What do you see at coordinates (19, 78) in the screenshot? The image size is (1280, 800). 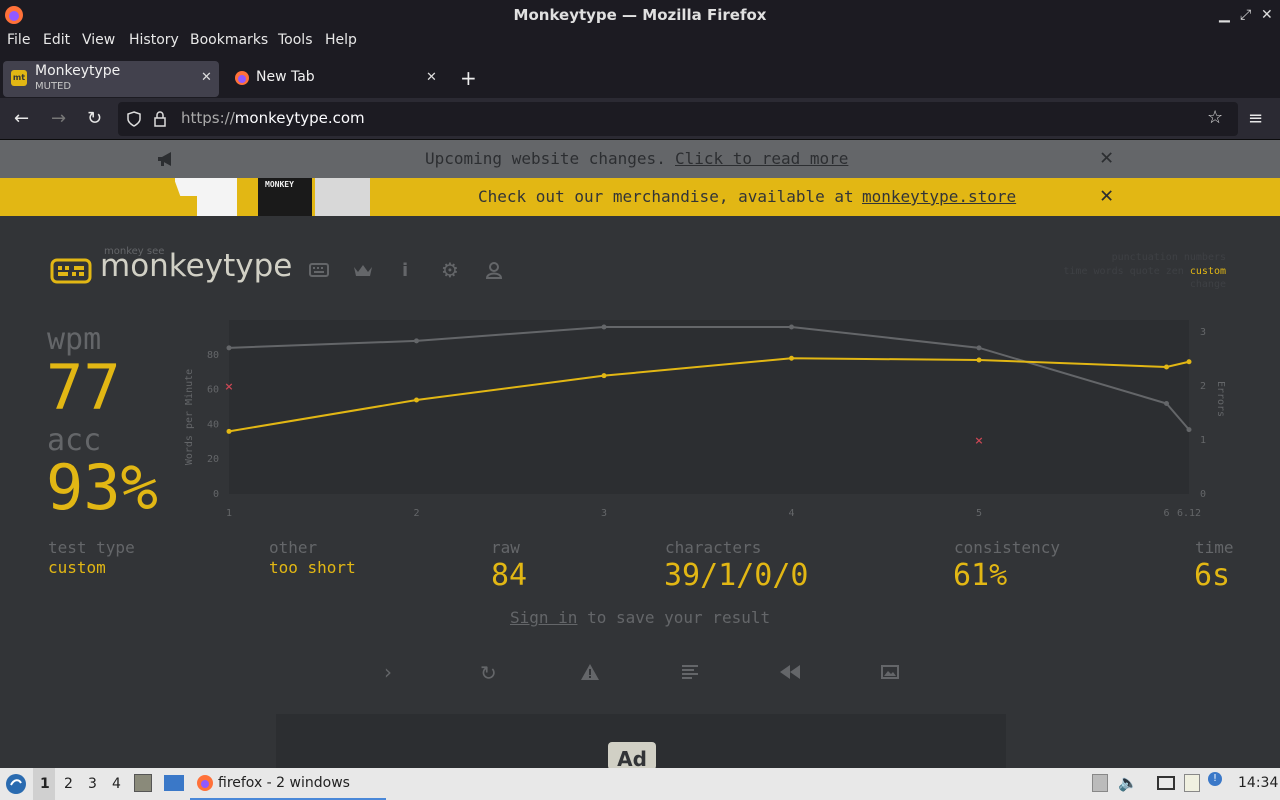 I see `monkeytype-favicon: mt` at bounding box center [19, 78].